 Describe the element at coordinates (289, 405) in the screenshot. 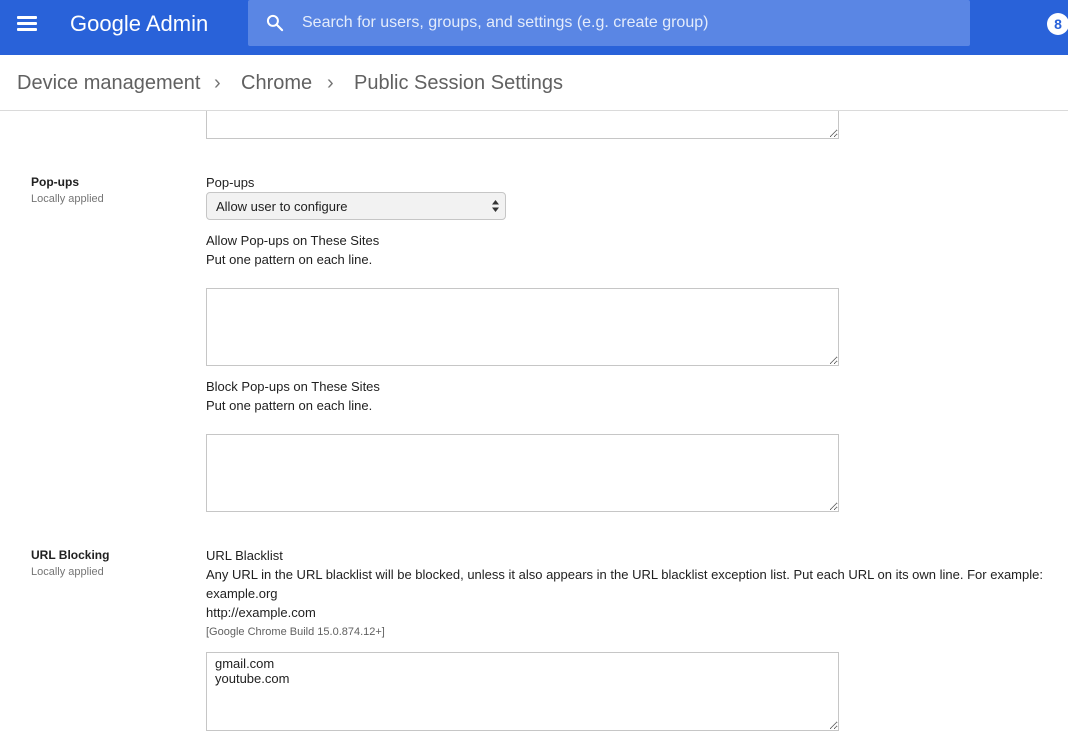

I see `block-popups-help: Put one pattern on each line.` at that location.